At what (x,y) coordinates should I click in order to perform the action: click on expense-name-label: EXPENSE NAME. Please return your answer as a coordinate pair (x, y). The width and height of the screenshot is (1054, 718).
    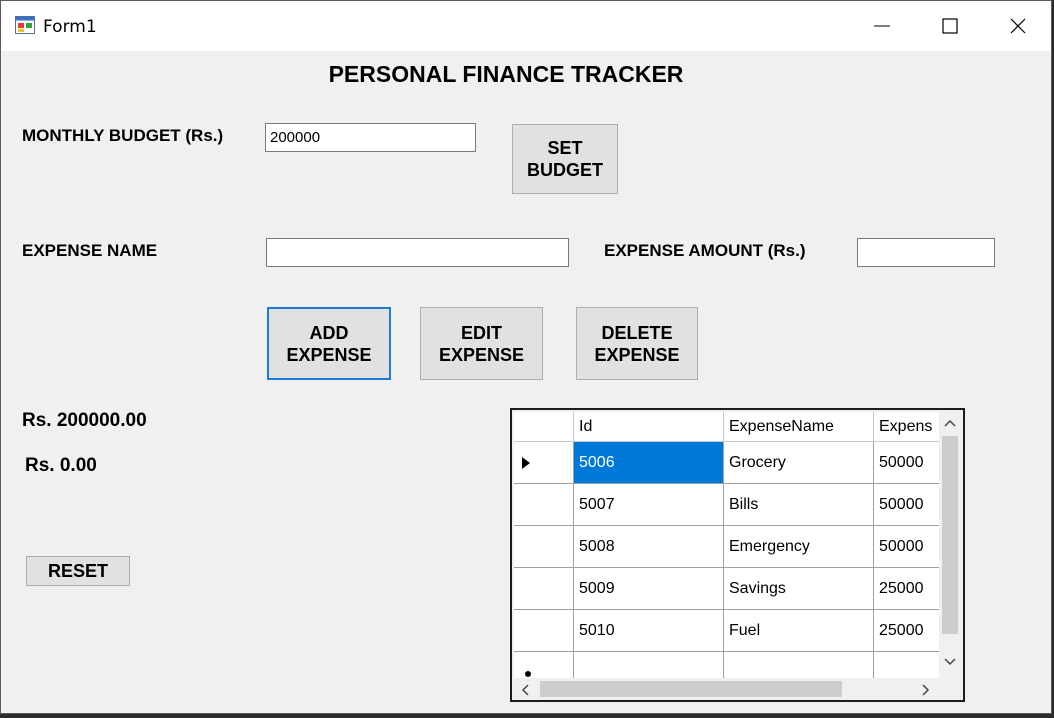
    Looking at the image, I should click on (90, 250).